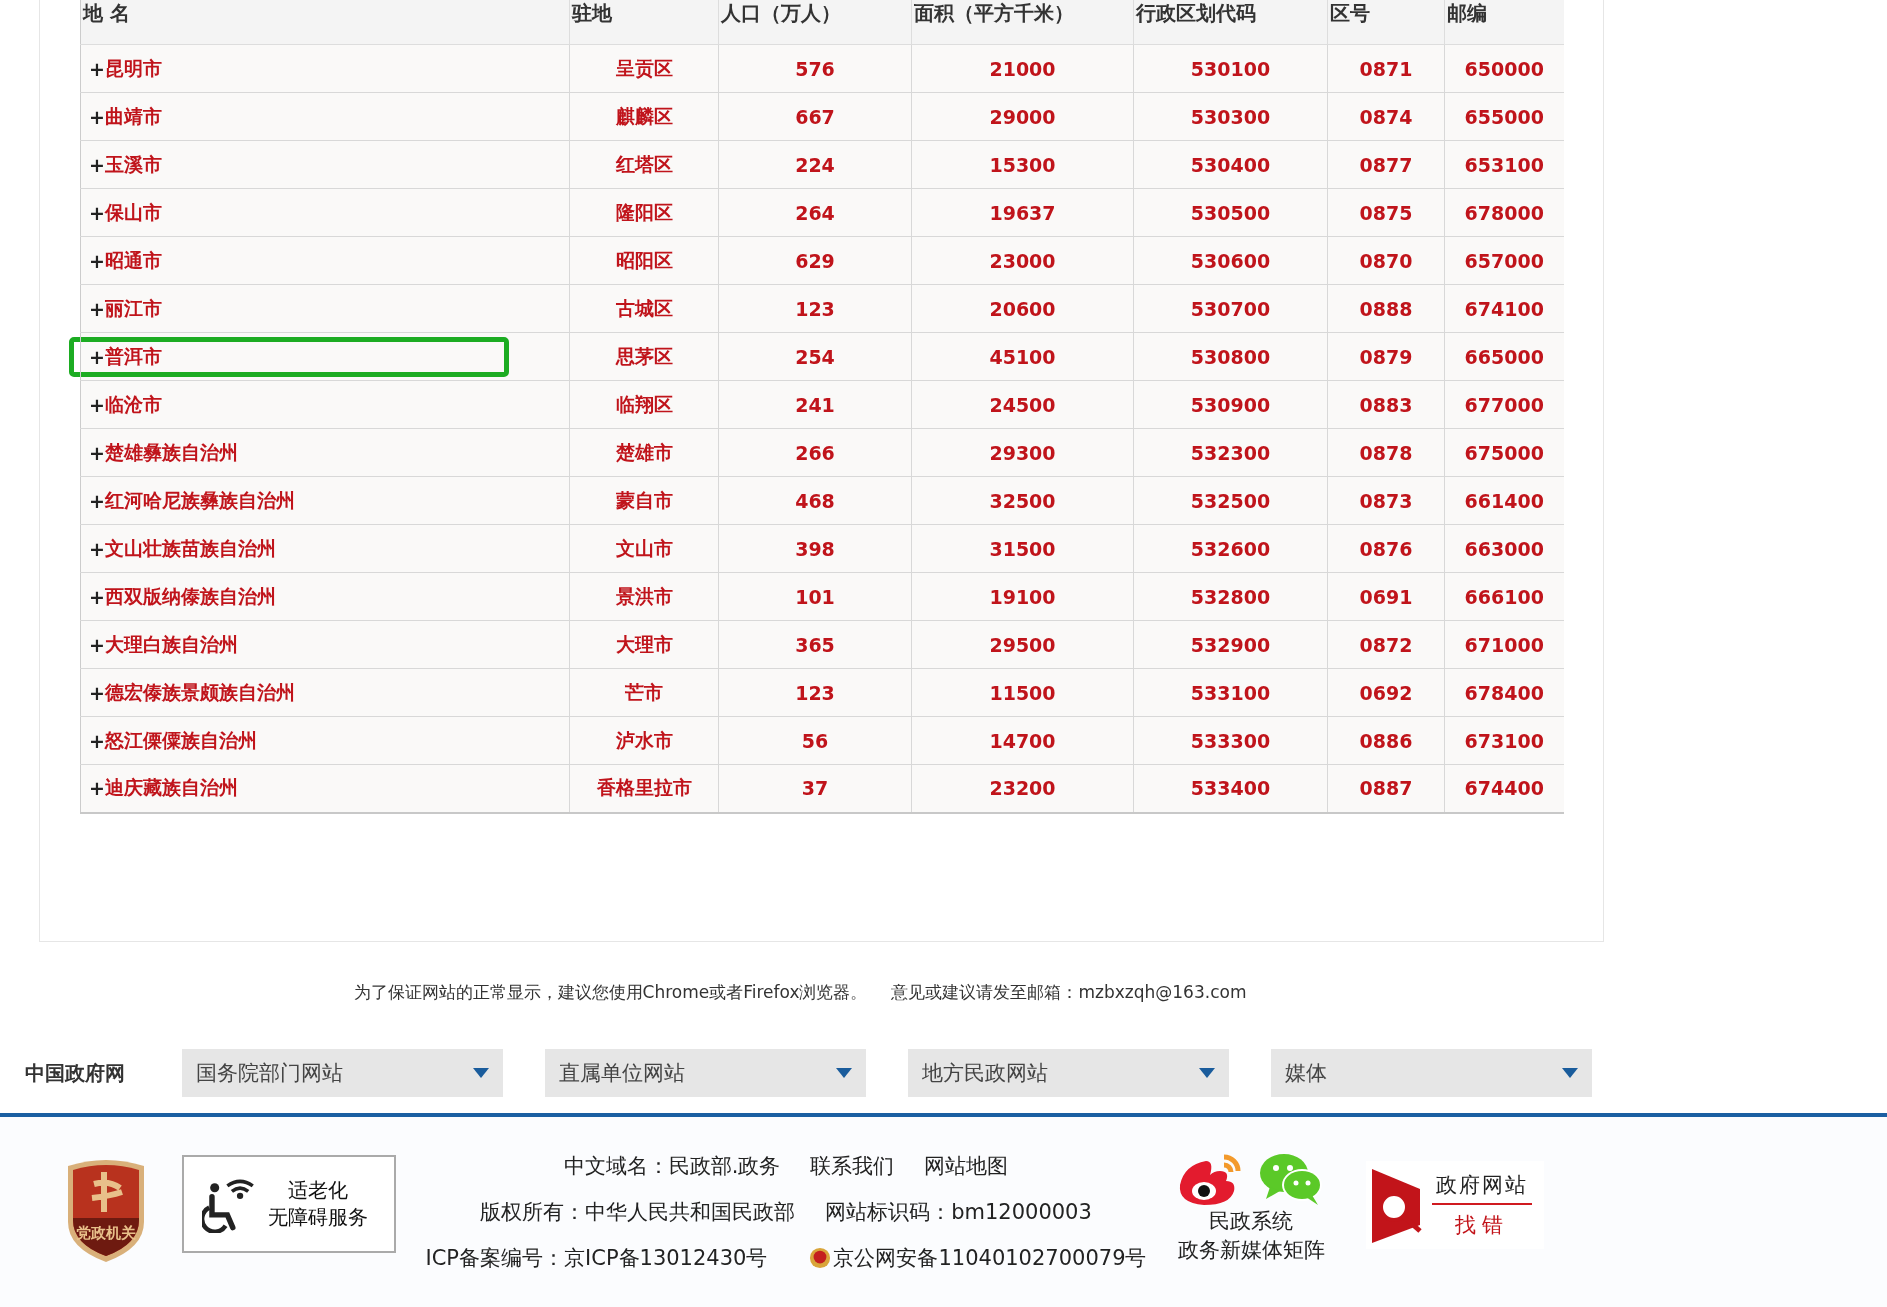  Describe the element at coordinates (133, 164) in the screenshot. I see `place-name-link: 玉溪市` at that location.